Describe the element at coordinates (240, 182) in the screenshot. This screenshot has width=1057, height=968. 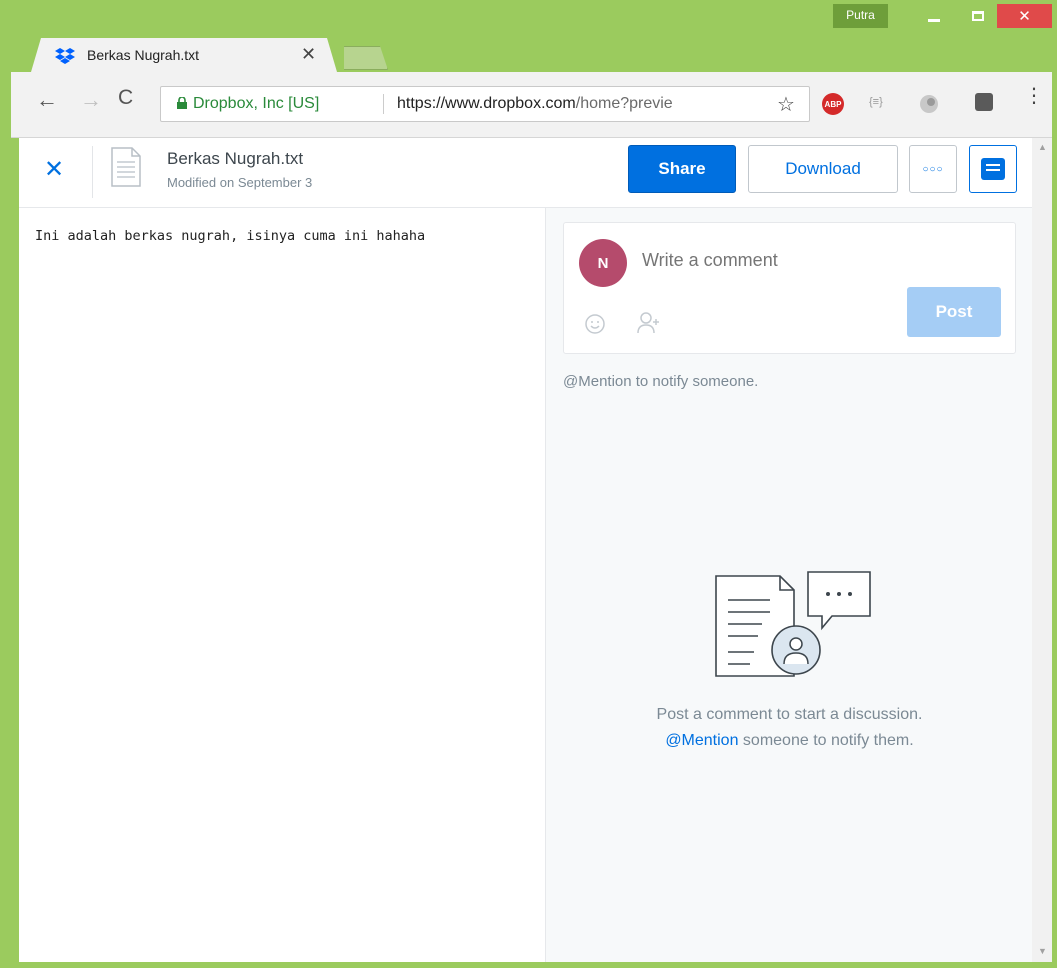
I see `file-modified-date: Modified on September 3` at that location.